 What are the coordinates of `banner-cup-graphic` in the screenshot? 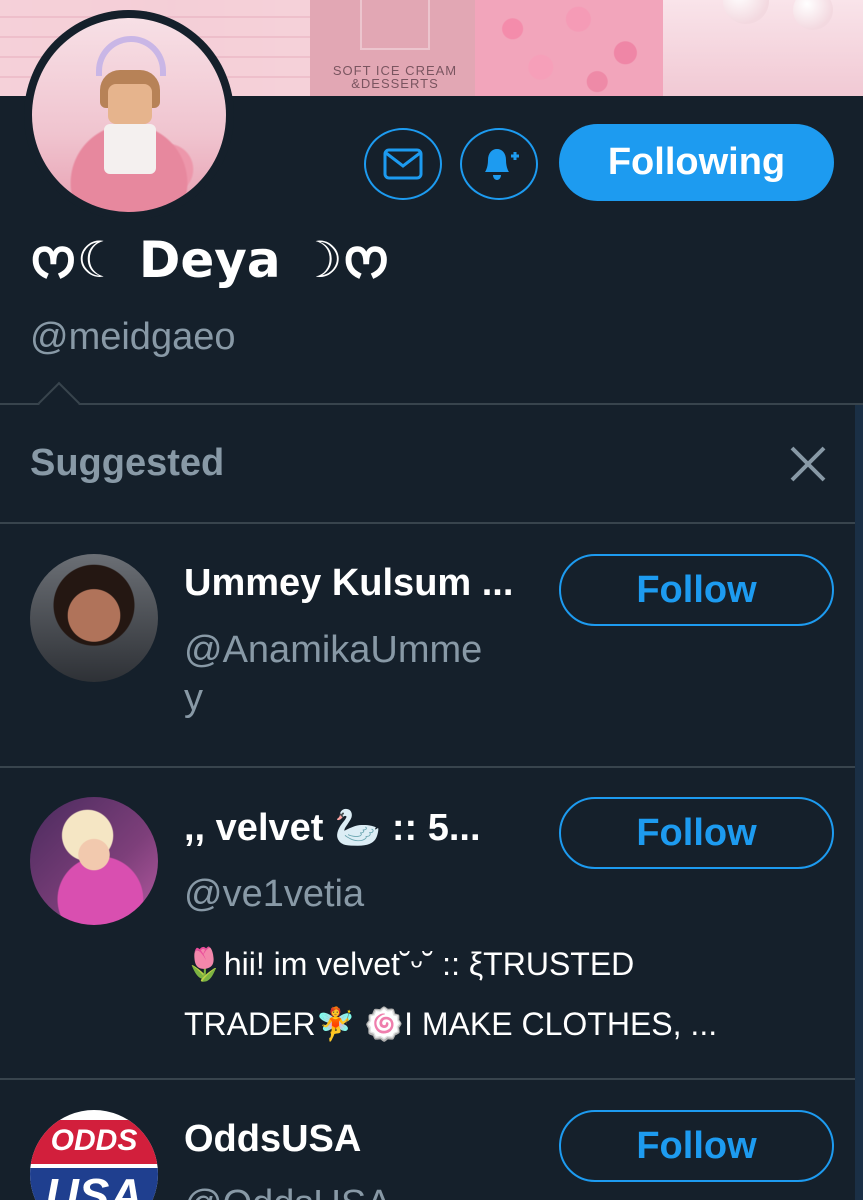 It's located at (395, 25).